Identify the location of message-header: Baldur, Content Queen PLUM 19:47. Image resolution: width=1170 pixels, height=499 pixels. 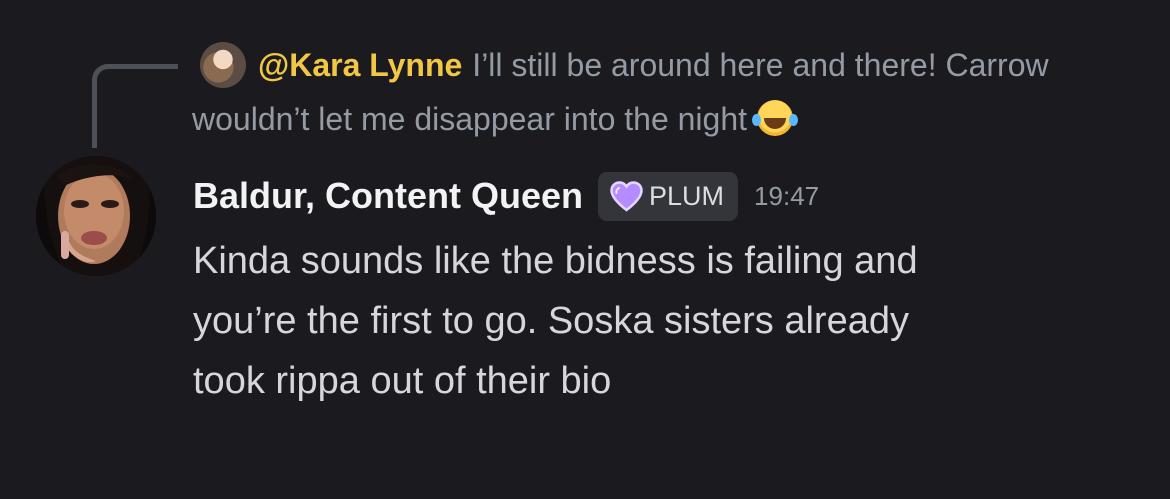
(506, 196).